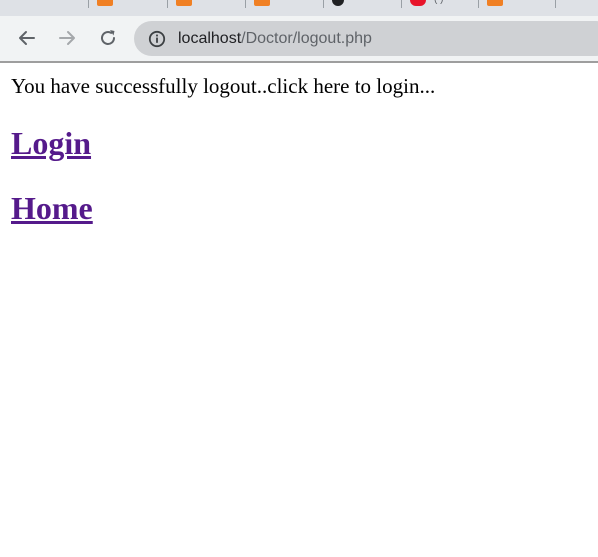 This screenshot has height=557, width=598. I want to click on reload-button, so click(108, 38).